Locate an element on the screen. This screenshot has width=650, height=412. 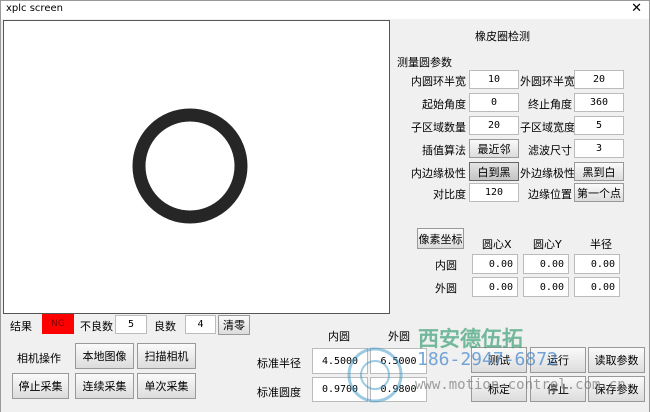
panel-title: 橡皮圈检测 is located at coordinates (502, 36).